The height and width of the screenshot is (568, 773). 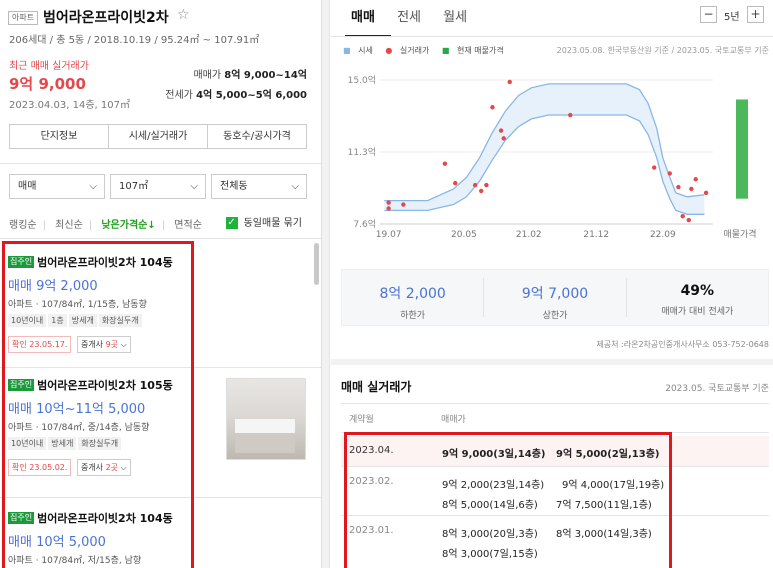 What do you see at coordinates (161, 223) in the screenshot?
I see `sort-bar: 랭킹순 | 최신순 | 낮은가격순↓ | 면적순 ✓ 동일매물 묶기` at bounding box center [161, 223].